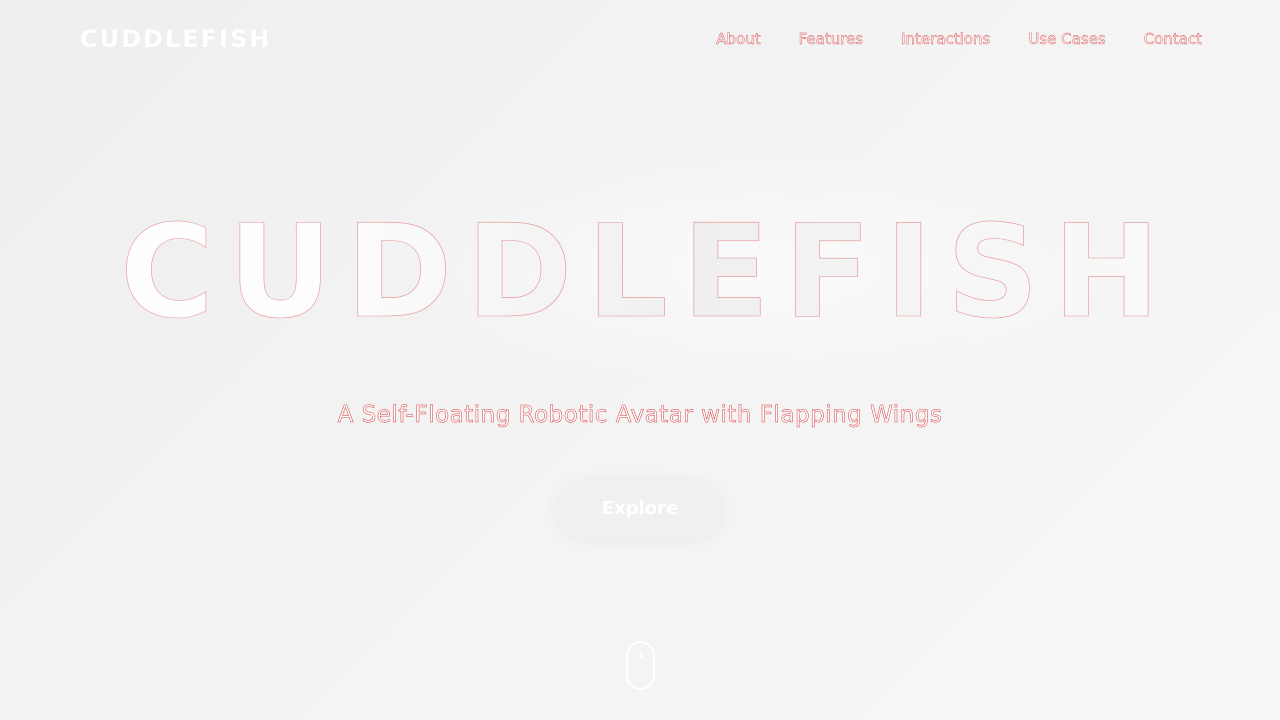 The width and height of the screenshot is (1280, 720). What do you see at coordinates (738, 39) in the screenshot?
I see `nav-link-about: About` at bounding box center [738, 39].